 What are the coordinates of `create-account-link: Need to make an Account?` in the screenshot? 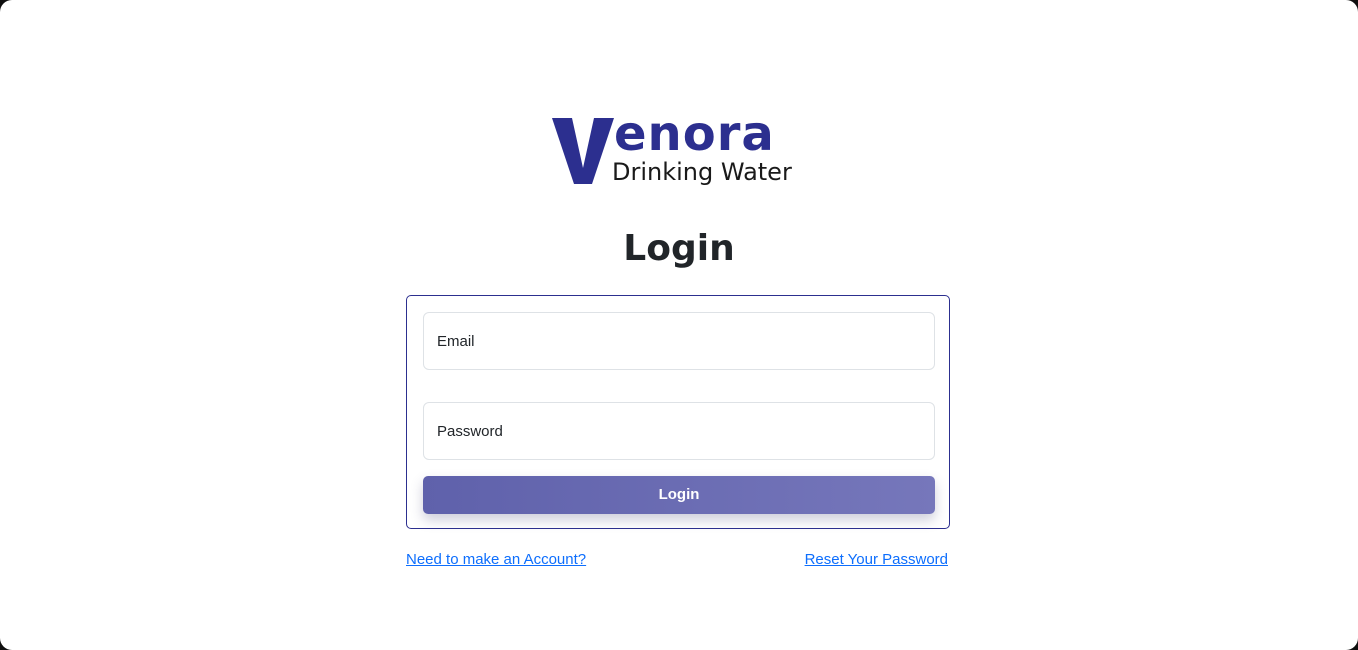 It's located at (496, 560).